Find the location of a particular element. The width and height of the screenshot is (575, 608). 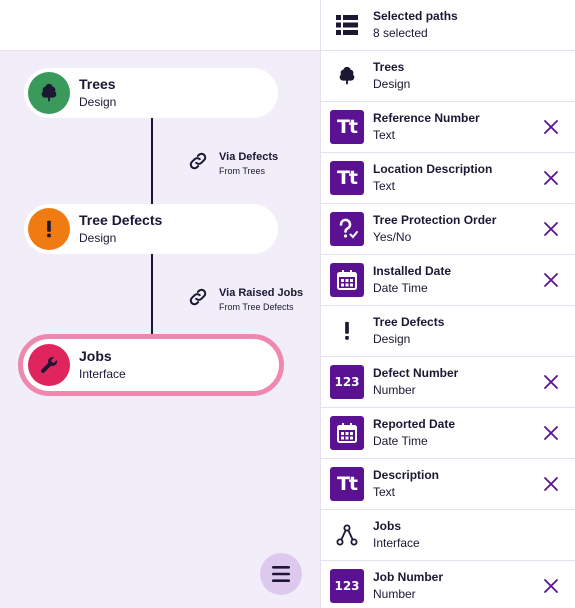

row-title: Defect Number is located at coordinates (416, 373).